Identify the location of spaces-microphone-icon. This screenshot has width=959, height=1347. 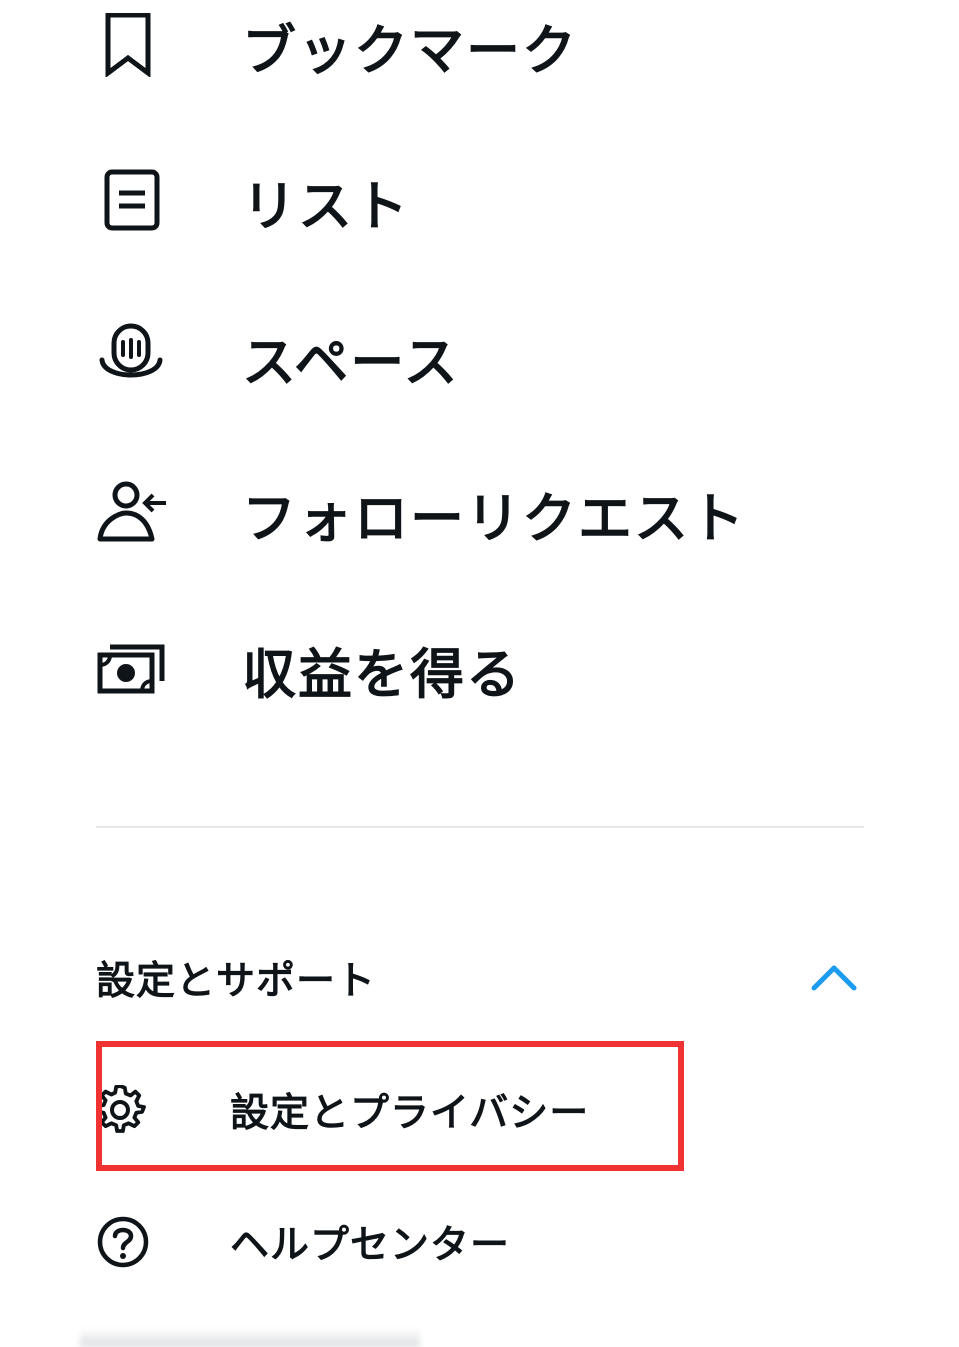
(132, 357).